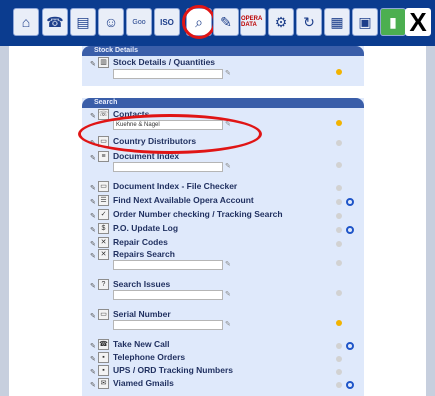 This screenshot has height=396, width=435. What do you see at coordinates (103, 284) in the screenshot?
I see `issue-icon: ?` at bounding box center [103, 284].